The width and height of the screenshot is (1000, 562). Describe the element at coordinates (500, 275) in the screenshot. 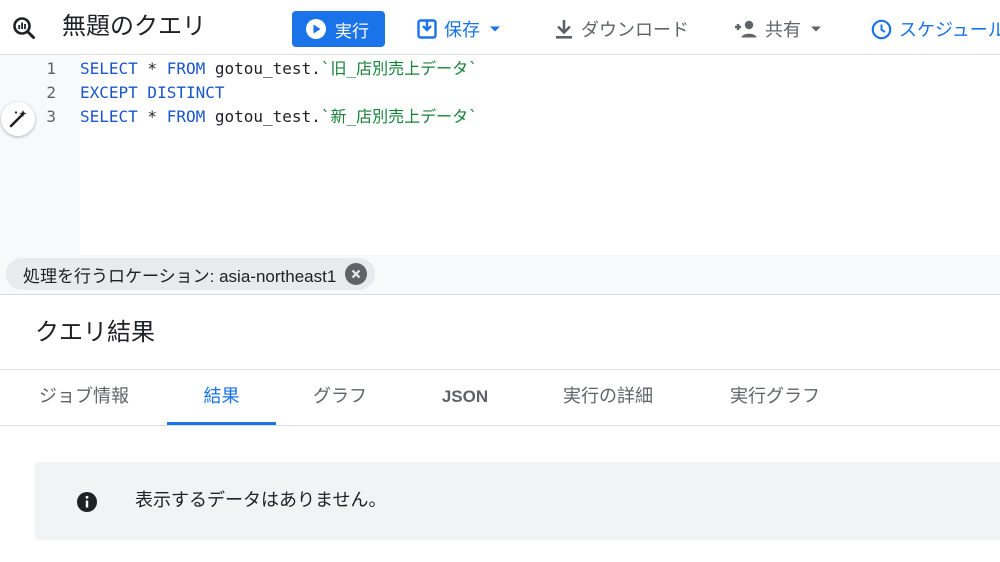

I see `location-bar: 処理を行うロケーション: asia-northeast1` at that location.